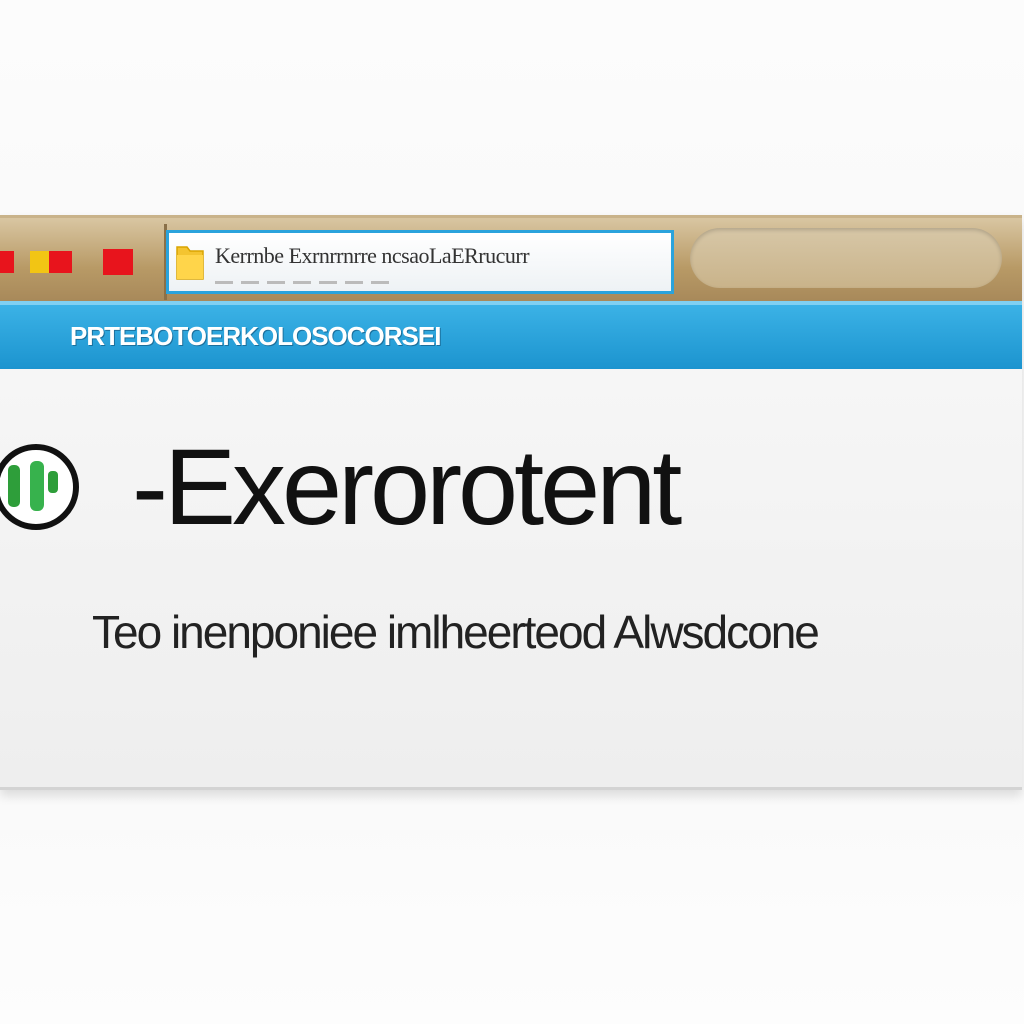 The height and width of the screenshot is (1024, 1024). I want to click on minimize-button, so click(51, 262).